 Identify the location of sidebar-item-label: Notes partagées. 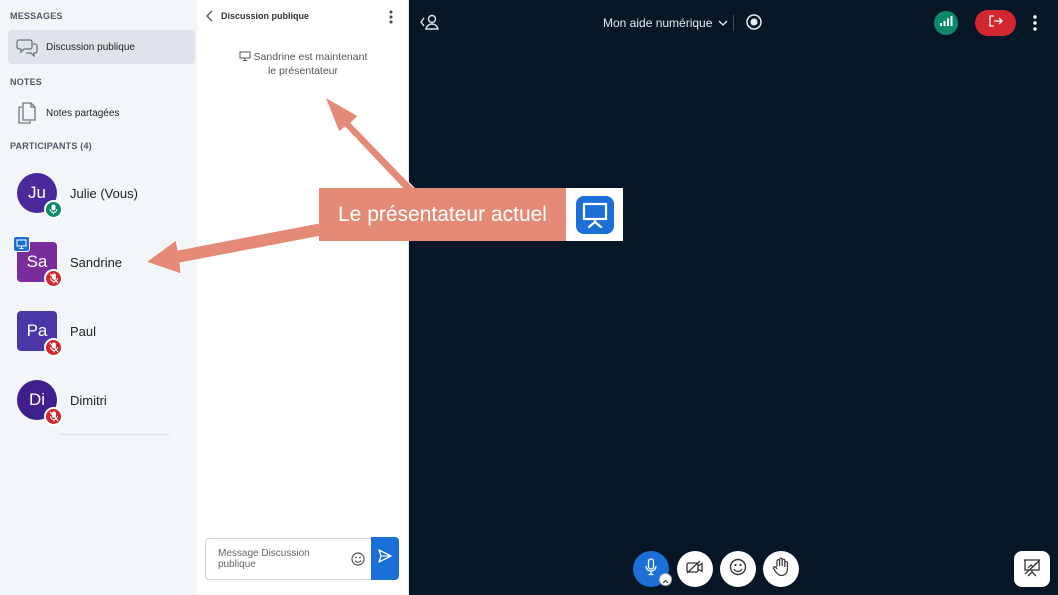
(83, 113).